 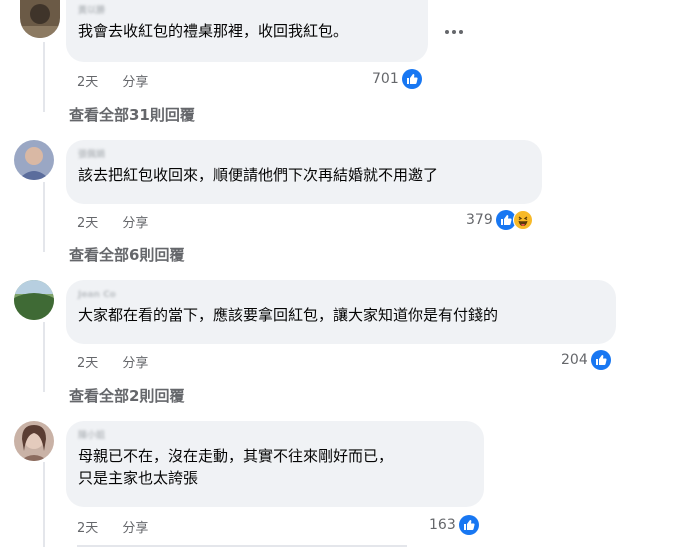 I want to click on comment-bubble: 黃以勝 我會去收紅包的禮桌那裡，收回我紅包。, so click(x=247, y=31).